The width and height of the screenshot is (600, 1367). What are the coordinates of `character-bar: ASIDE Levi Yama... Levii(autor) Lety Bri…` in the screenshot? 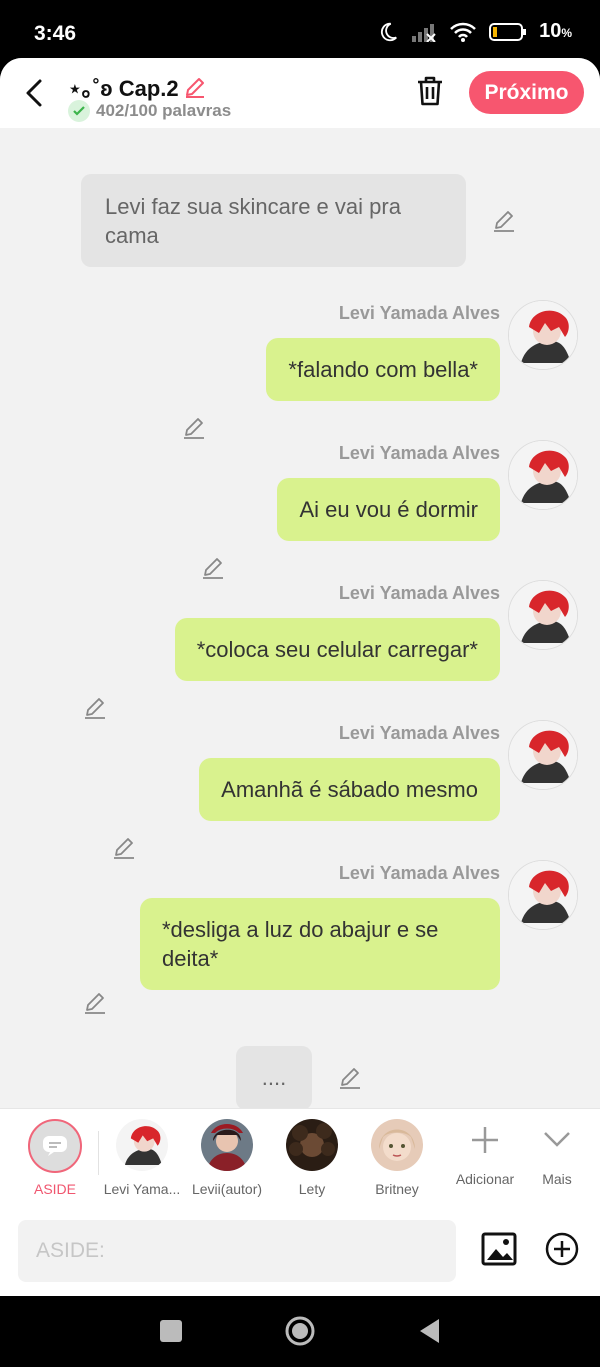 It's located at (300, 1157).